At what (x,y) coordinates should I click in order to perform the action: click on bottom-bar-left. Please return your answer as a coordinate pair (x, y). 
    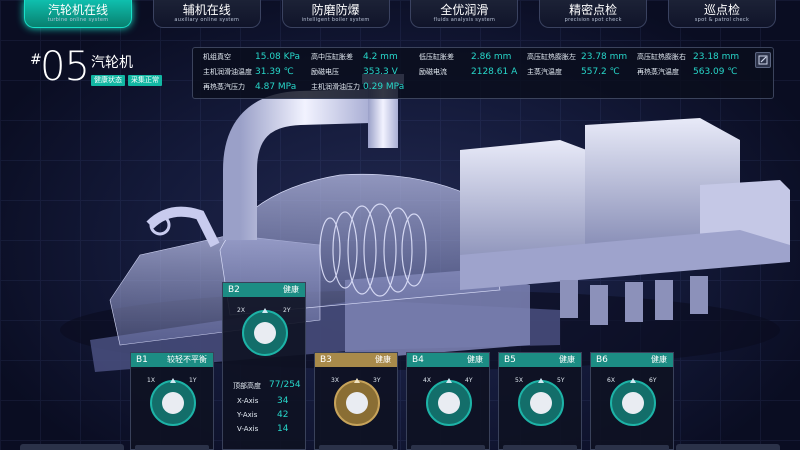
    Looking at the image, I should click on (72, 447).